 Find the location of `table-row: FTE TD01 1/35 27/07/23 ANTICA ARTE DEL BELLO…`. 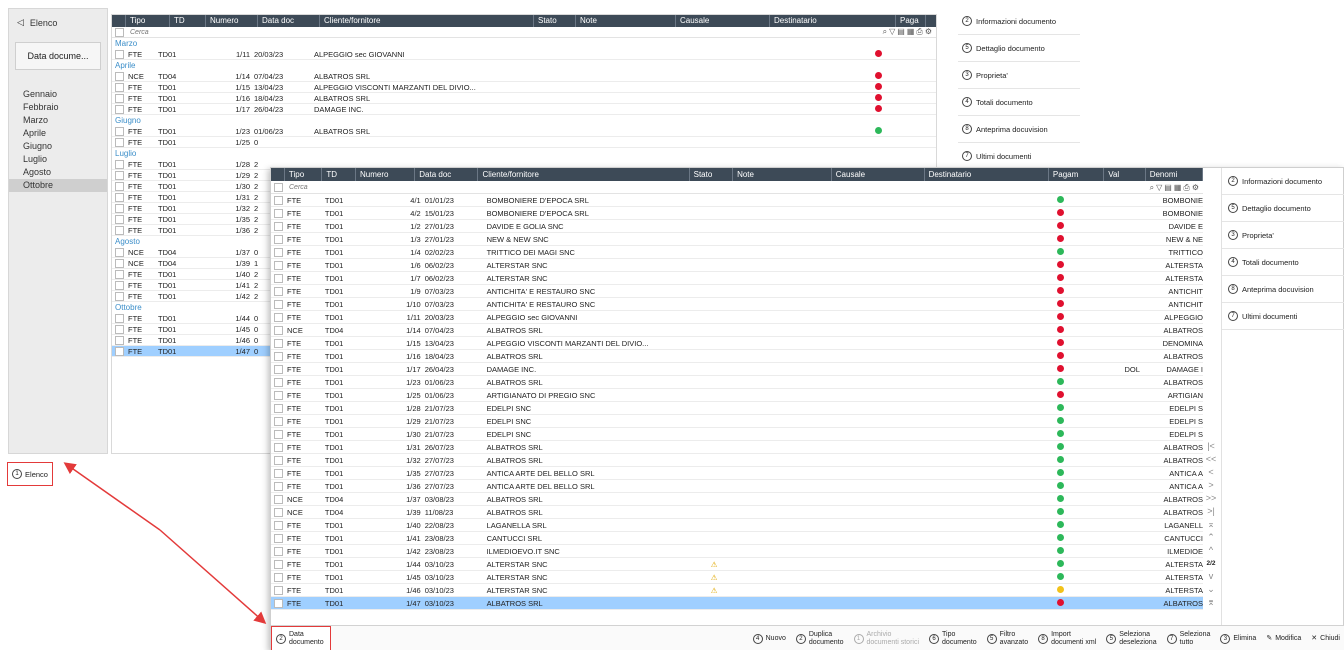

table-row: FTE TD01 1/35 27/07/23 ANTICA ARTE DEL BELLO… is located at coordinates (737, 473).